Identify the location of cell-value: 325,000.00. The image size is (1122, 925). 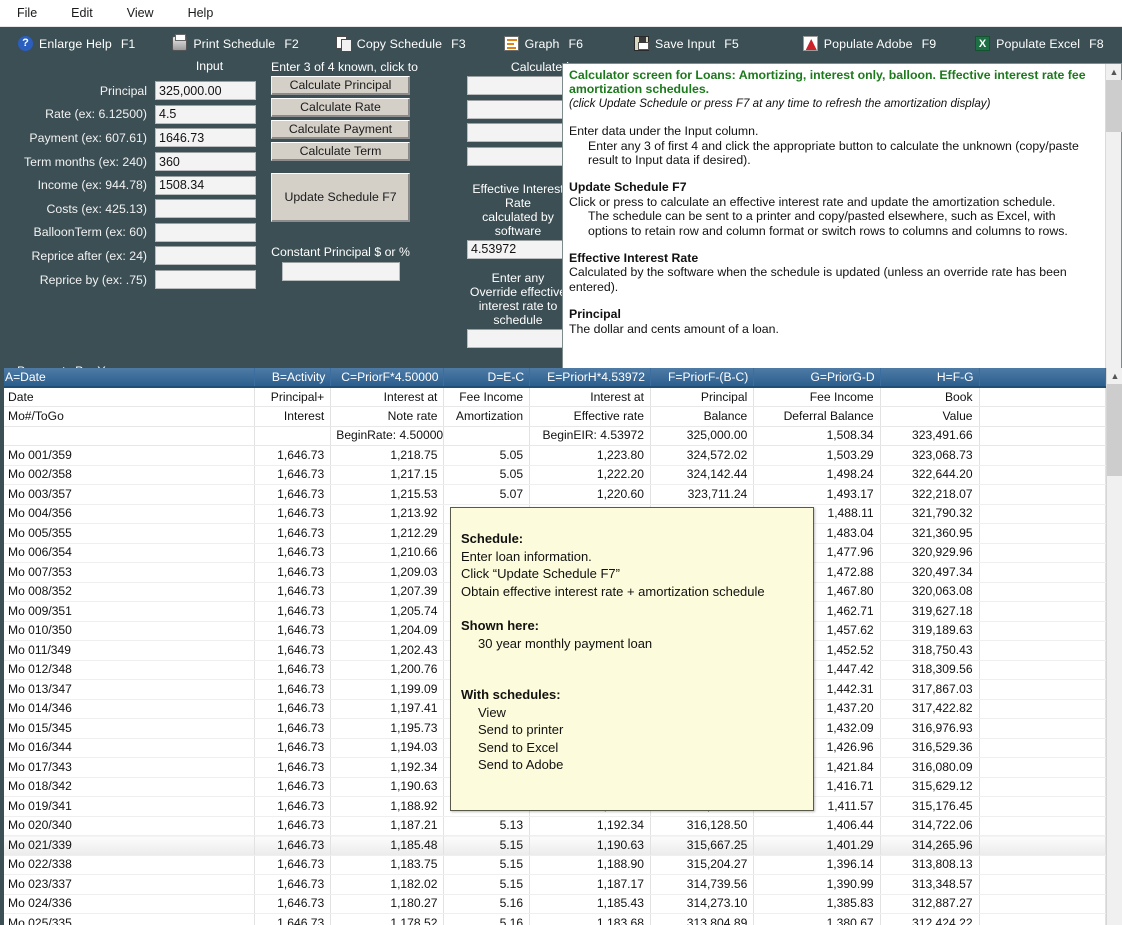
(702, 436).